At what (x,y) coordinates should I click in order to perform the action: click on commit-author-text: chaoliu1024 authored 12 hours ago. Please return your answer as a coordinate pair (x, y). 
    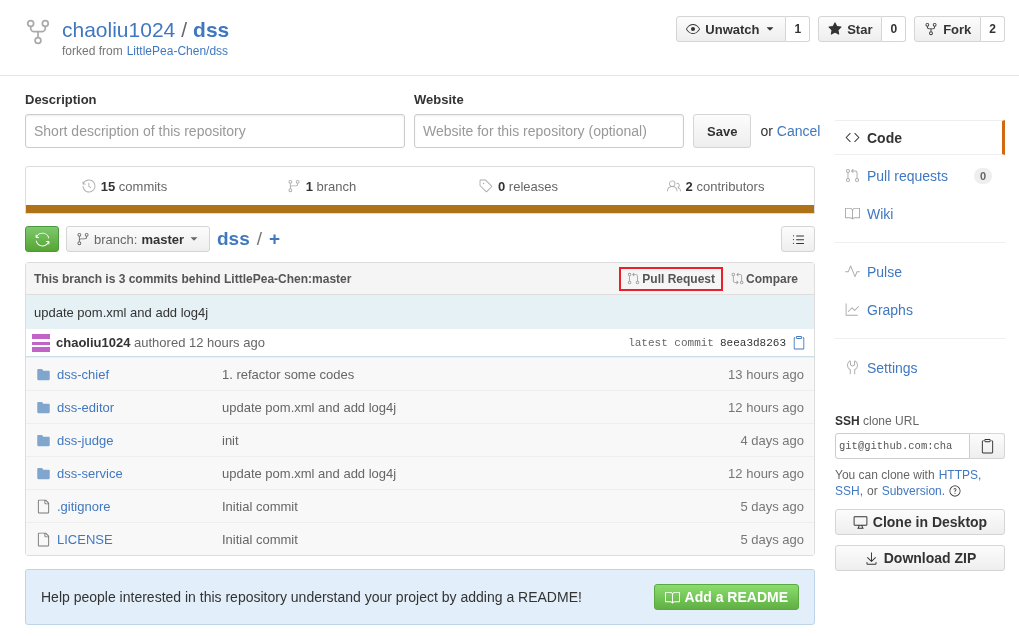
    Looking at the image, I should click on (161, 342).